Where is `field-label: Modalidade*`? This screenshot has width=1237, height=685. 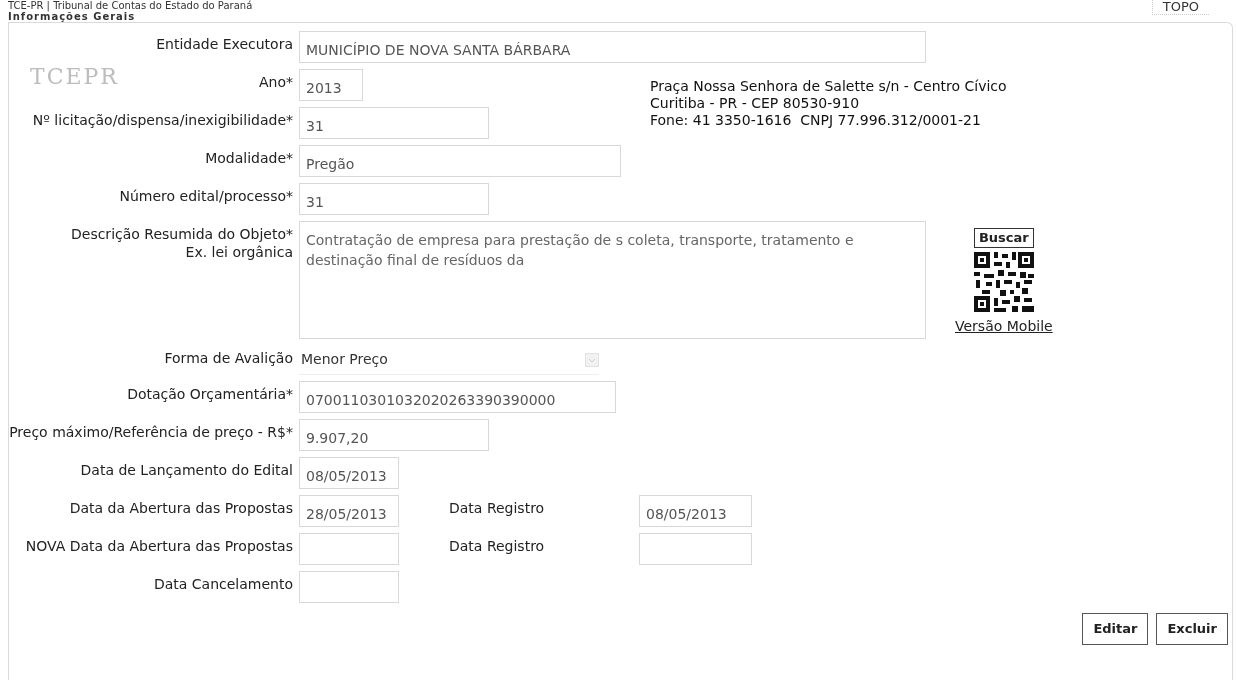 field-label: Modalidade* is located at coordinates (249, 158).